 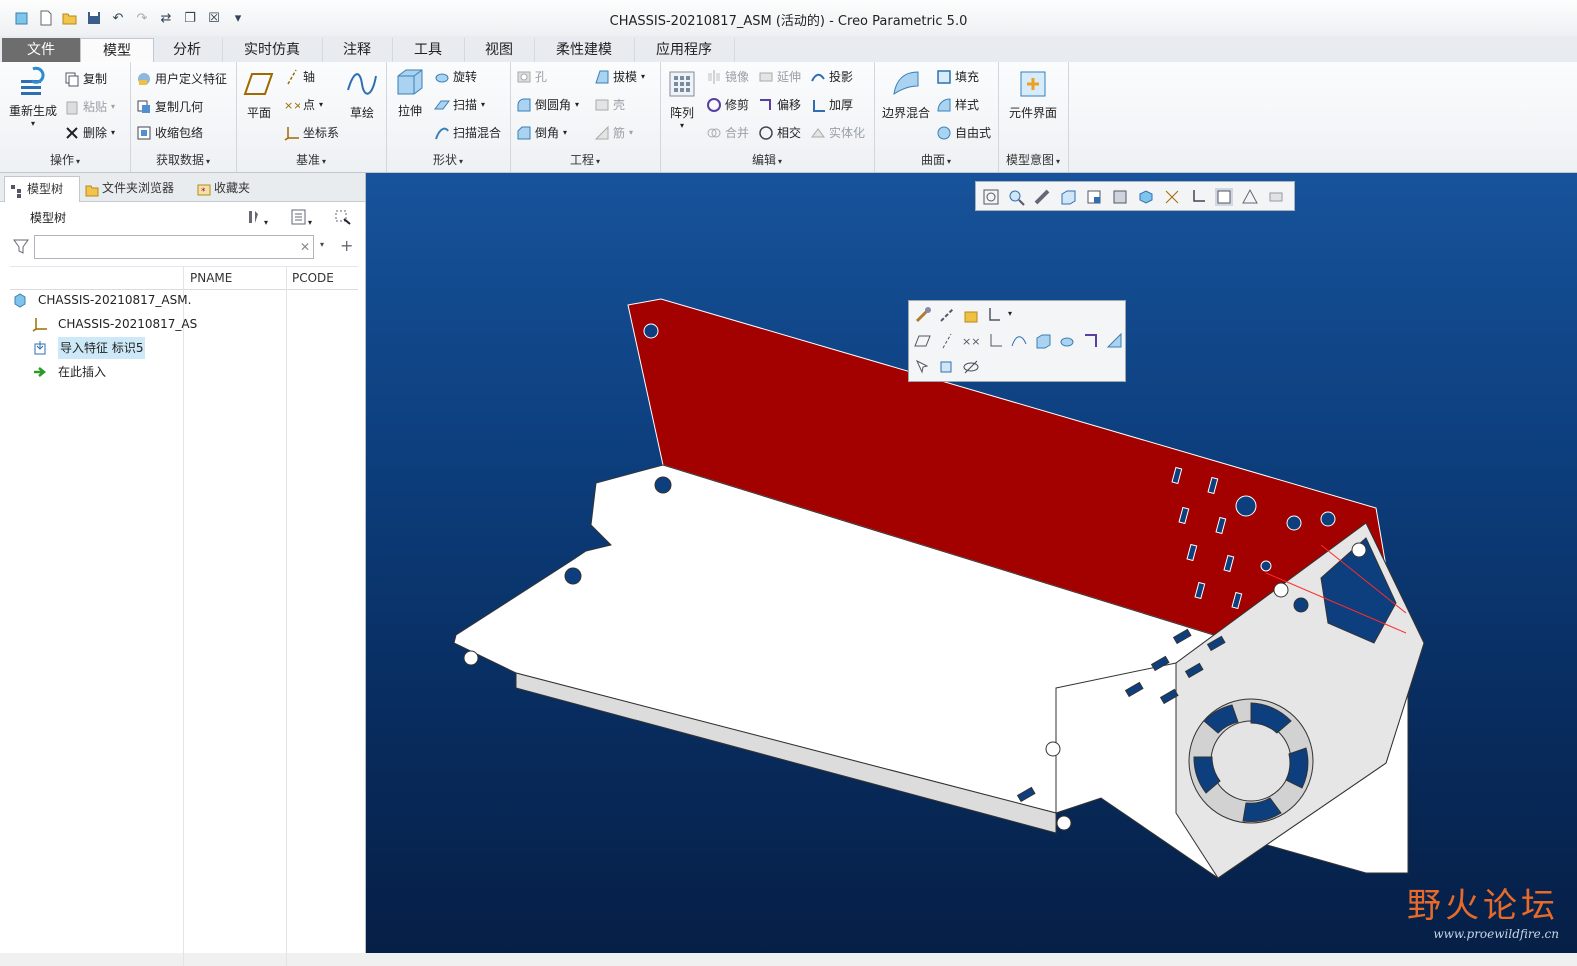 I want to click on saved-orientations-icon, so click(x=1120, y=197).